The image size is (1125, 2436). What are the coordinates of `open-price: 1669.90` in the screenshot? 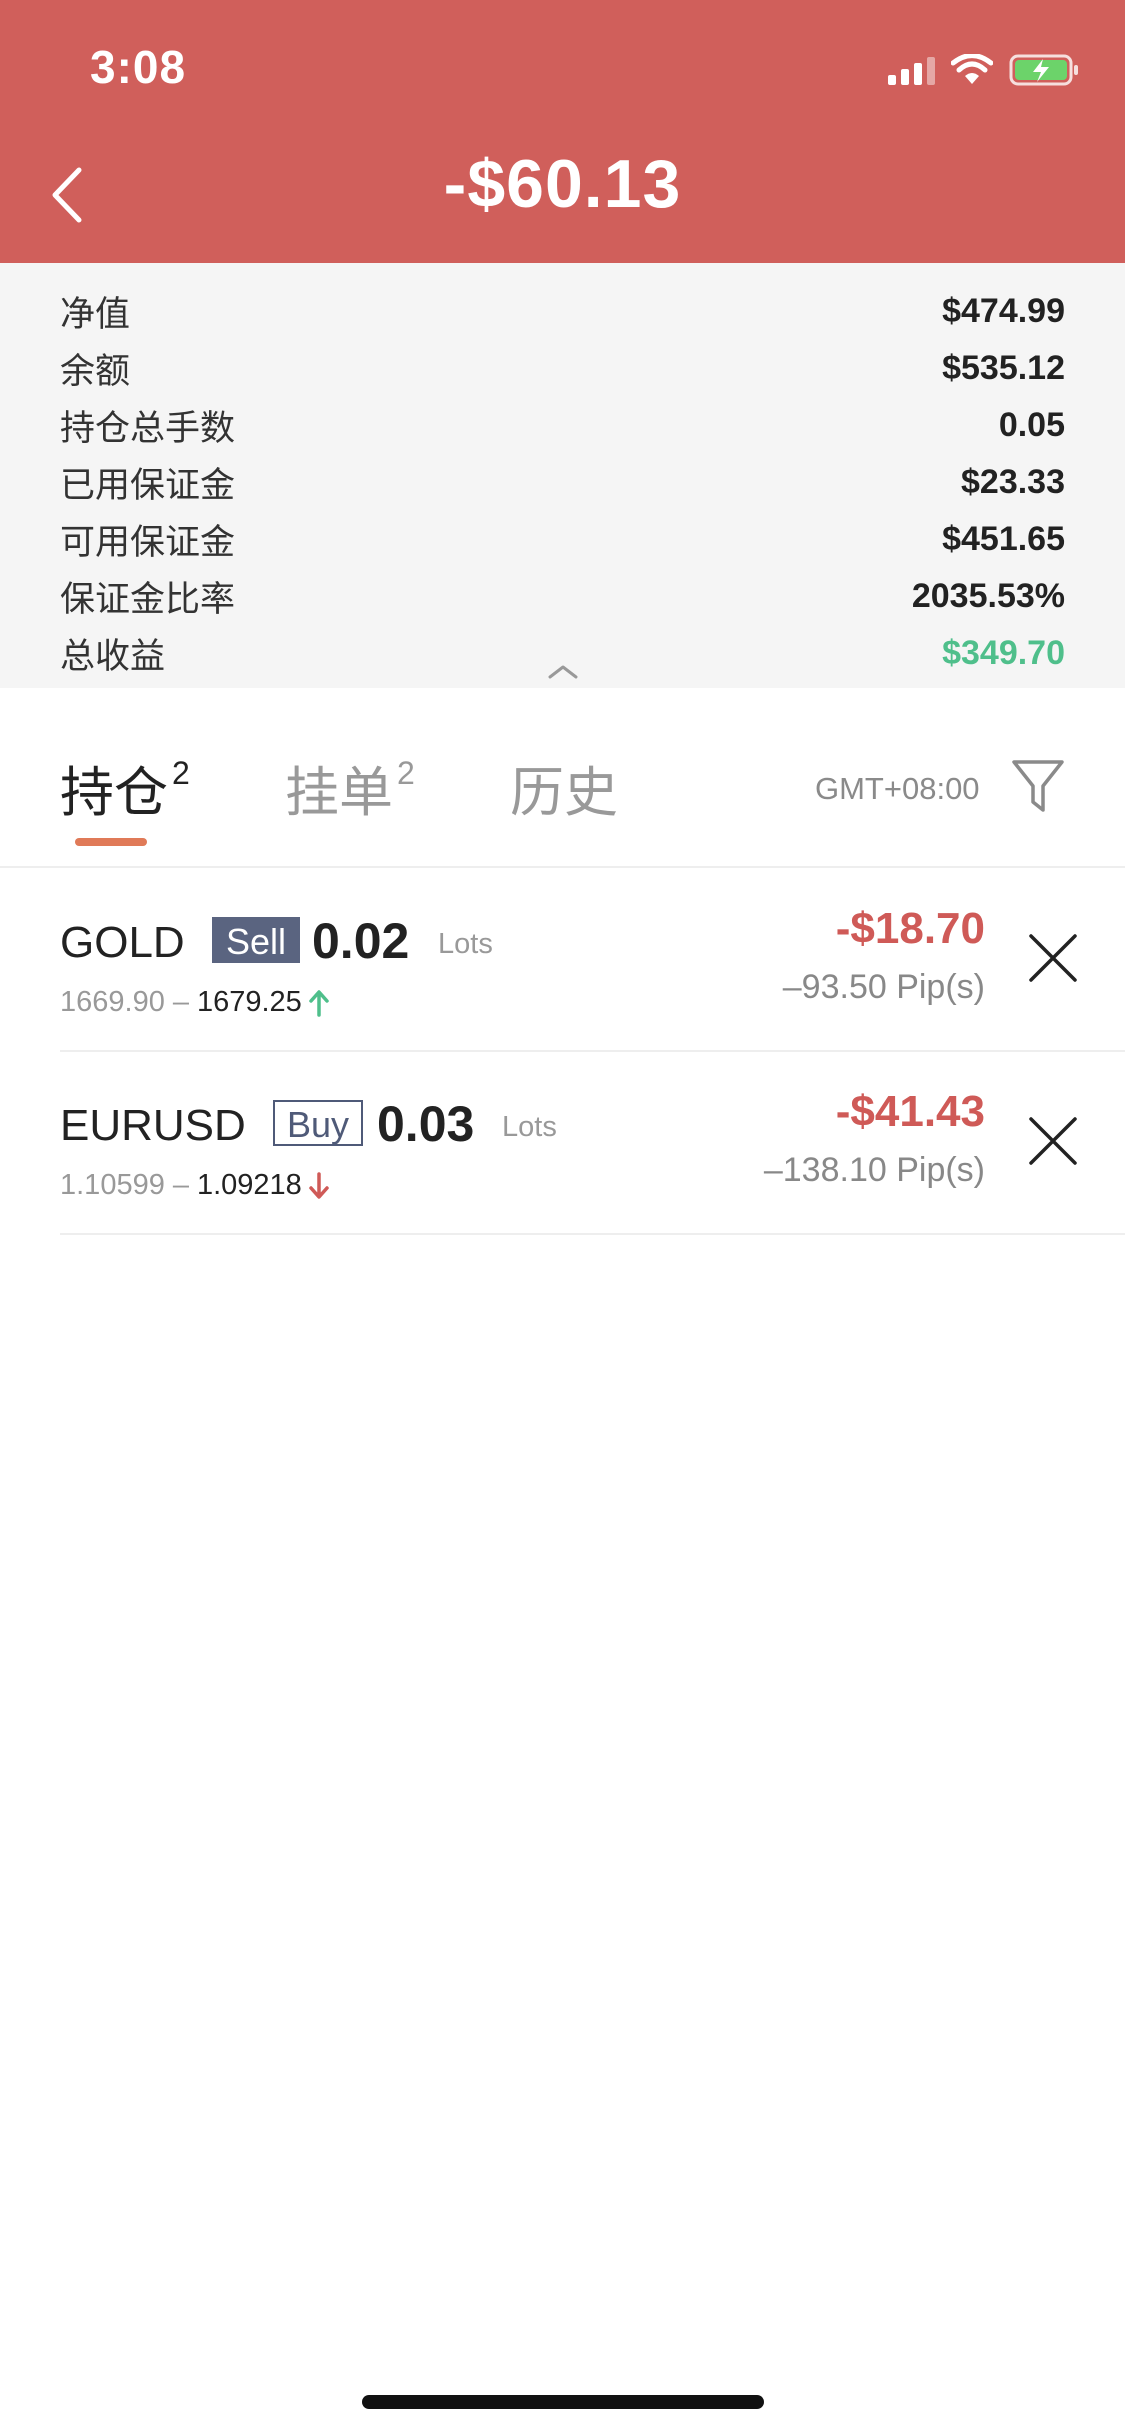 It's located at (112, 1002).